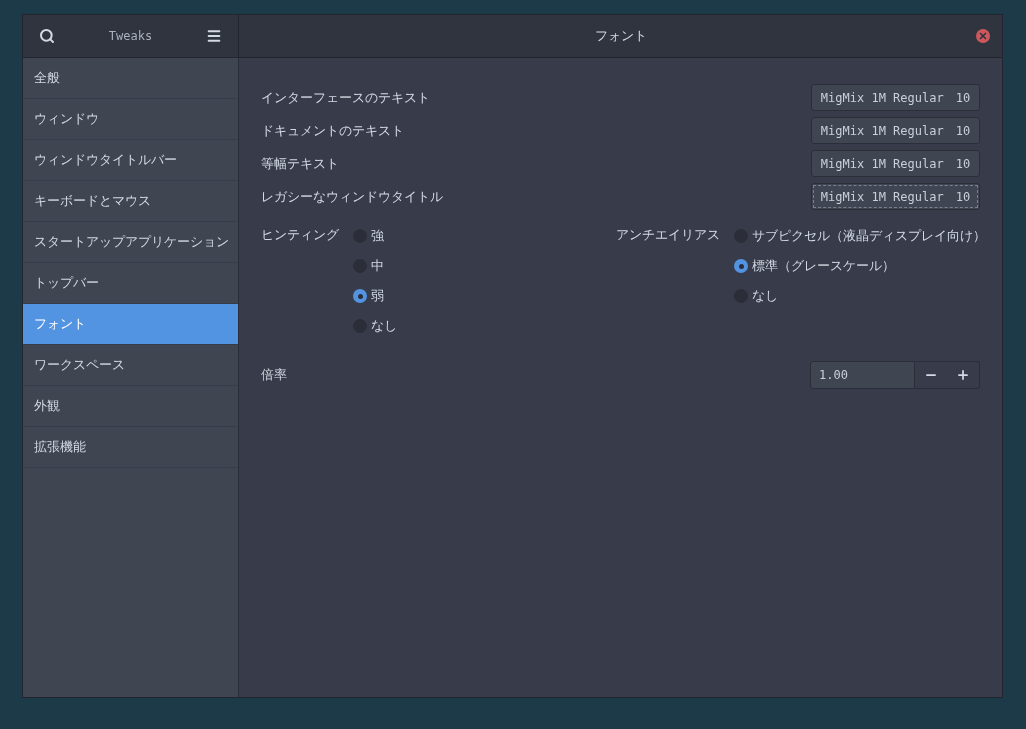 The image size is (1026, 729). Describe the element at coordinates (377, 236) in the screenshot. I see `radio-label: 強` at that location.